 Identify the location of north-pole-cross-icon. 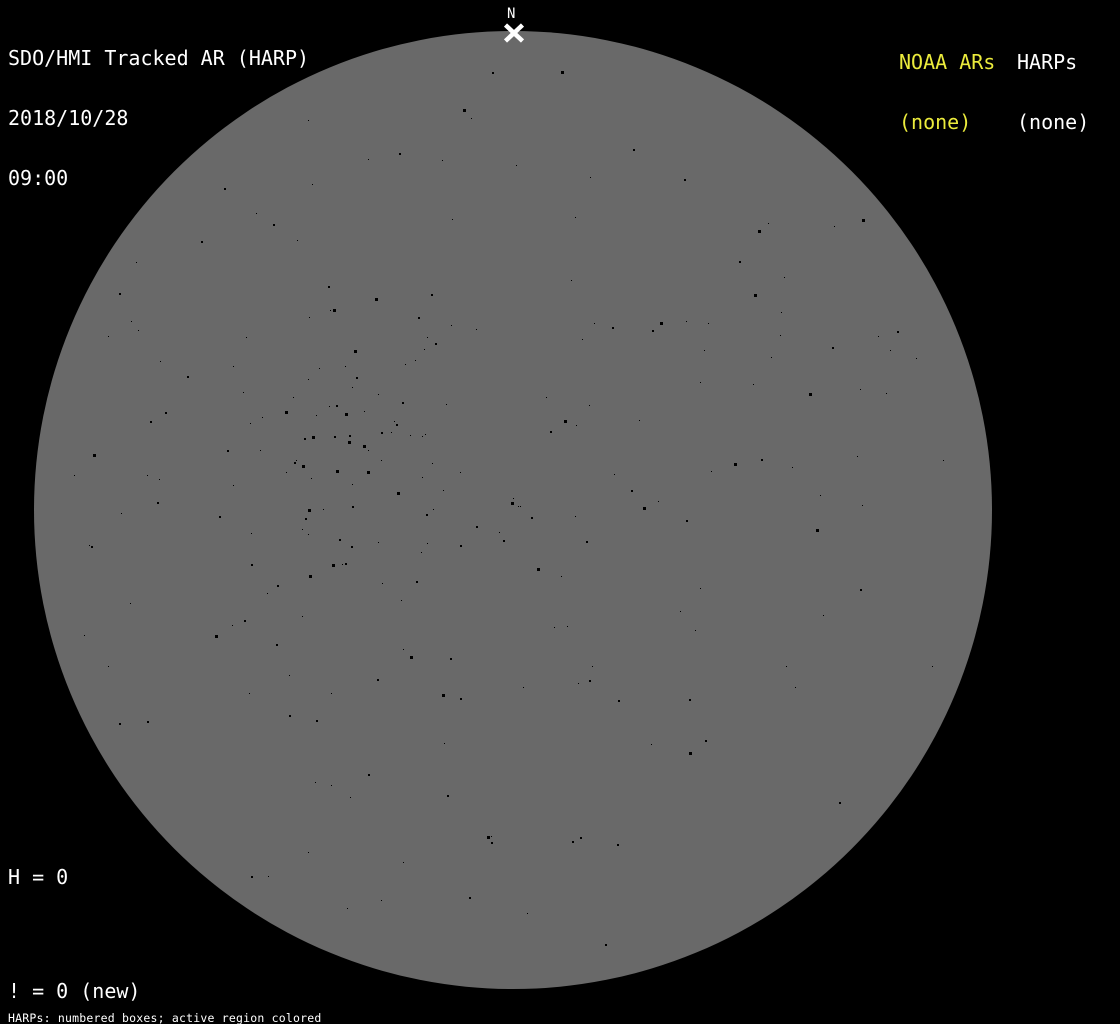
(514, 33).